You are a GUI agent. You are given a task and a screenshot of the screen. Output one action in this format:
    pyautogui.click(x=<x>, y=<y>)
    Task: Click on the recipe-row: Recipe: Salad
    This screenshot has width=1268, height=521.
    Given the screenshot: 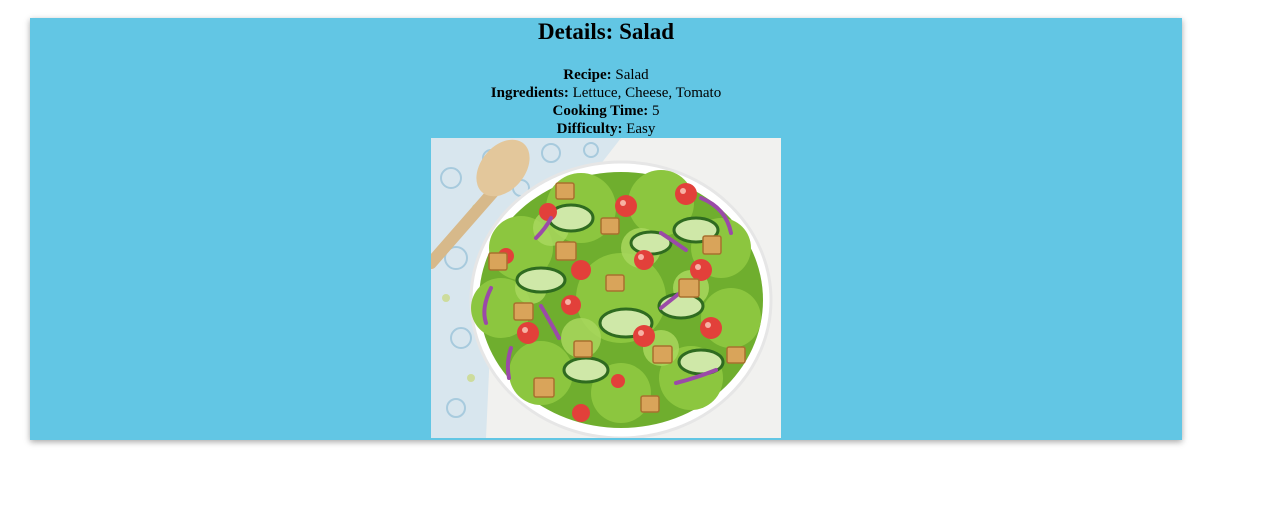 What is the action you would take?
    pyautogui.click(x=606, y=75)
    